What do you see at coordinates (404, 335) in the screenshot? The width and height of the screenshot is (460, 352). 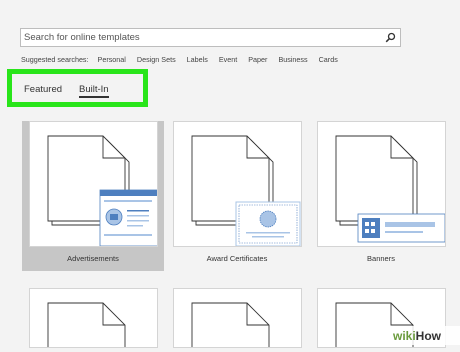 I see `watermark-wiki: wiki` at bounding box center [404, 335].